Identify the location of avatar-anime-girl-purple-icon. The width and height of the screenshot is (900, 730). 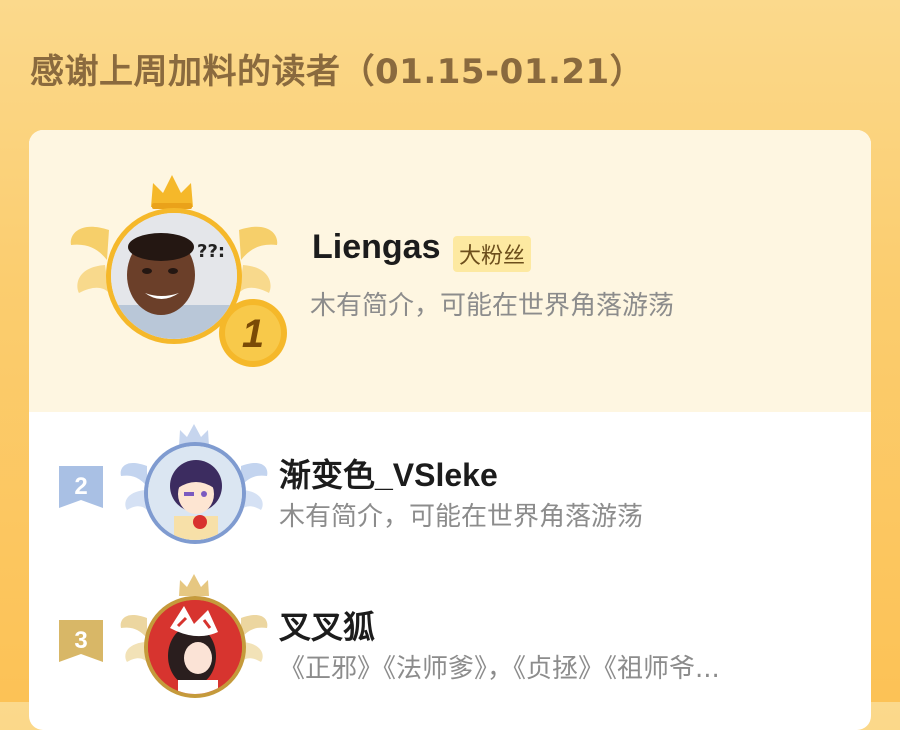
(195, 493).